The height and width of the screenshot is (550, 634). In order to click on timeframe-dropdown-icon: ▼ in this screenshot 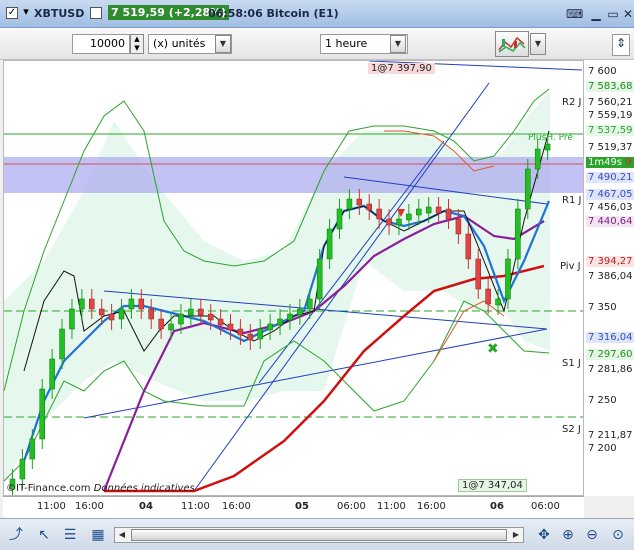, I will do `click(398, 44)`.